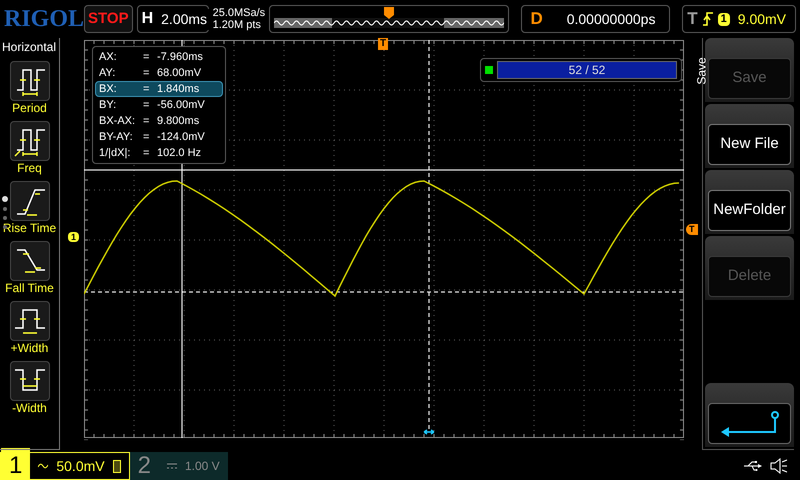 Image resolution: width=800 pixels, height=480 pixels. I want to click on speaker-muted-icon, so click(779, 466).